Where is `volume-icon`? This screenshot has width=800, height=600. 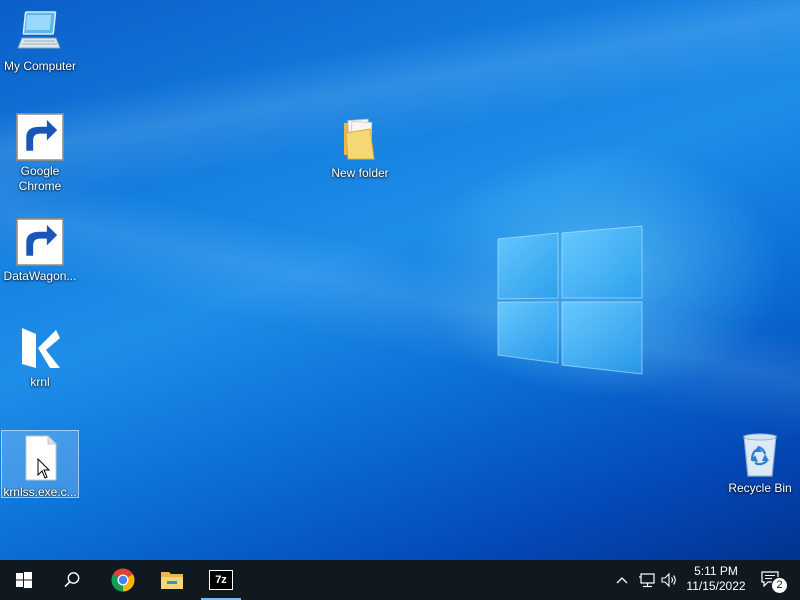 volume-icon is located at coordinates (668, 580).